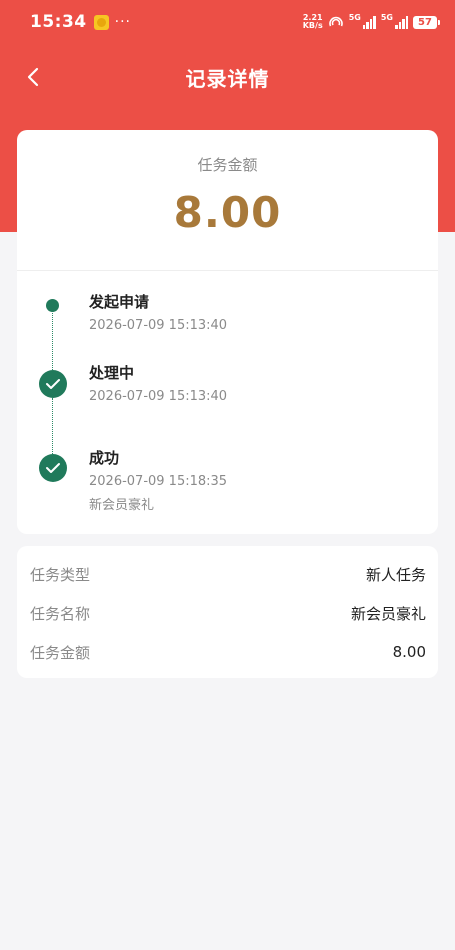 Image resolution: width=455 pixels, height=950 pixels. Describe the element at coordinates (312, 21) in the screenshot. I see `network-speed: 2.21 KB/s` at that location.